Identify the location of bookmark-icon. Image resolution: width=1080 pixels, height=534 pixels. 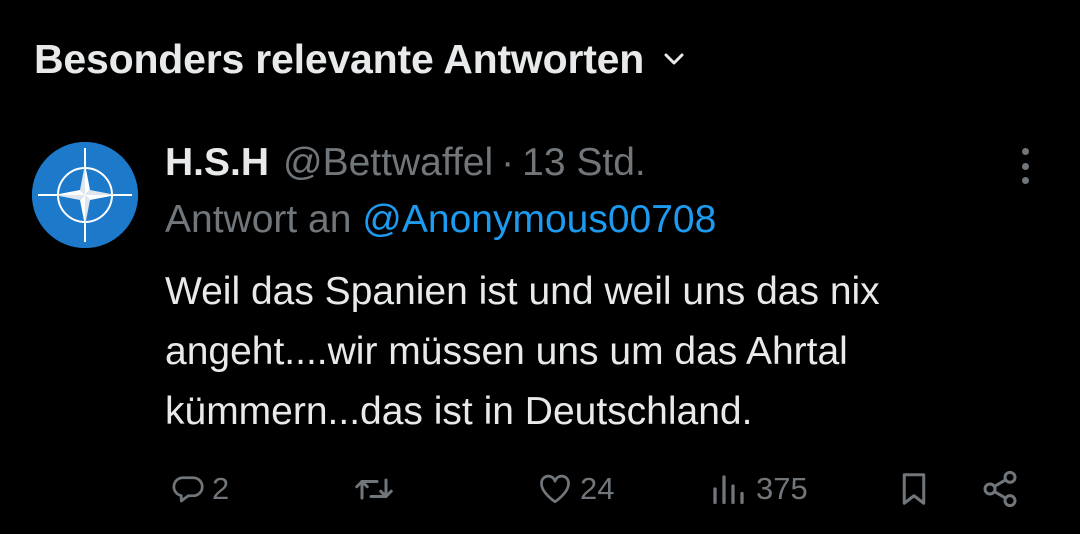
(914, 489).